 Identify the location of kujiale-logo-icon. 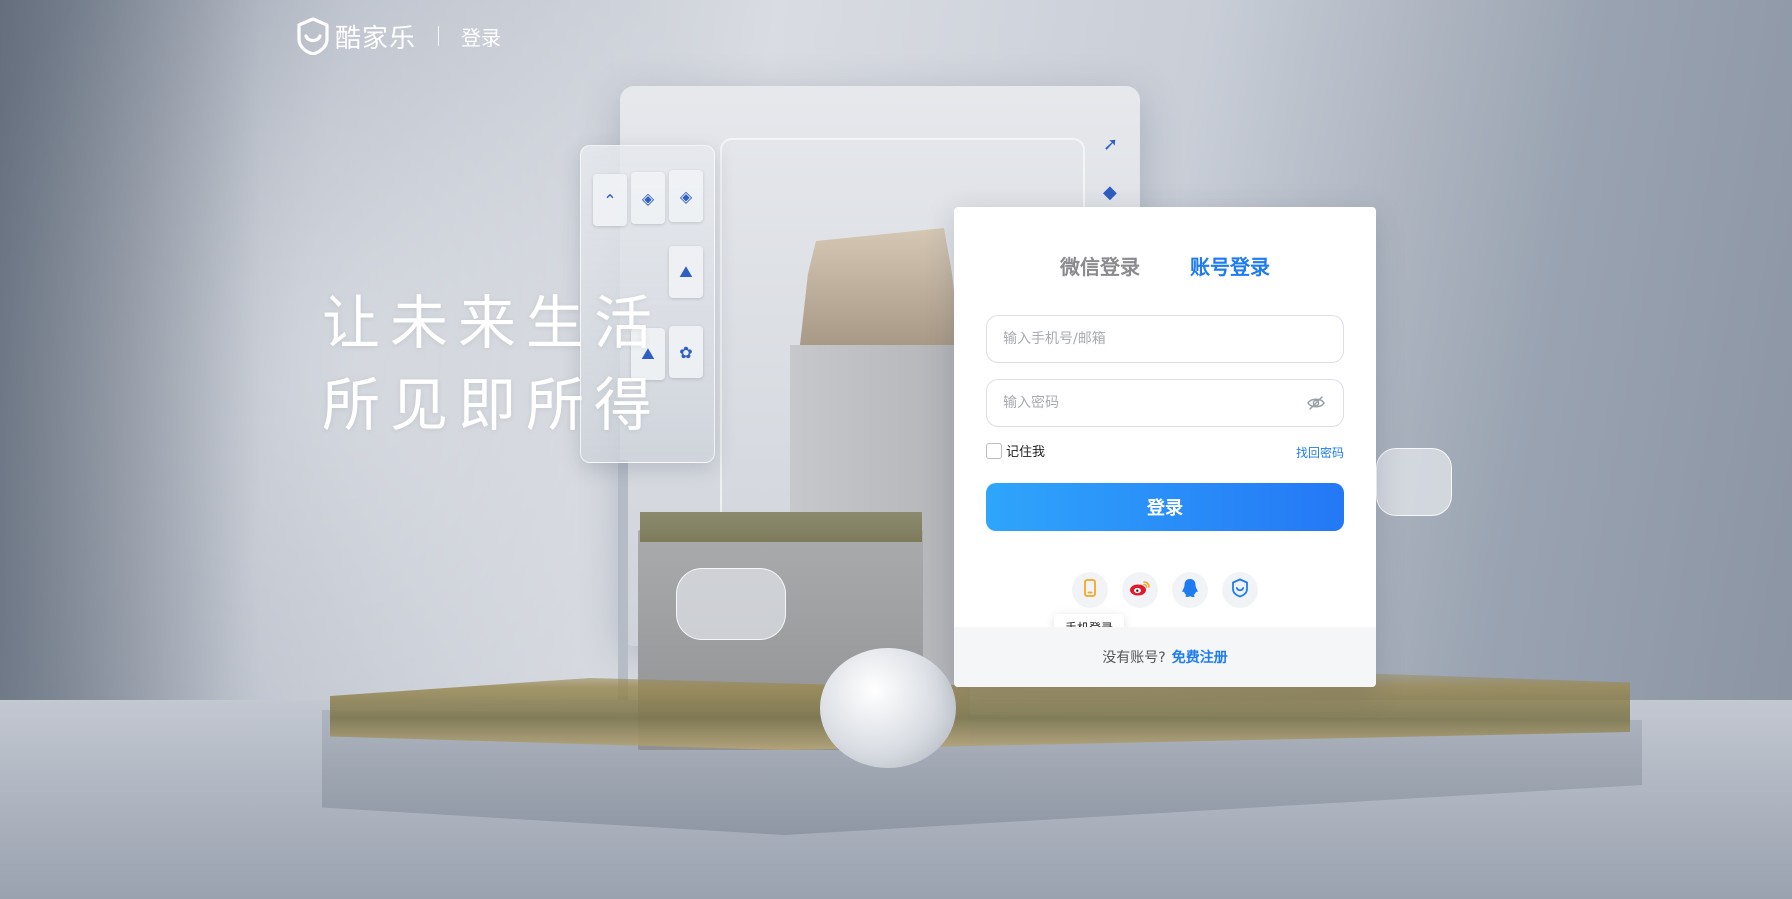
(313, 36).